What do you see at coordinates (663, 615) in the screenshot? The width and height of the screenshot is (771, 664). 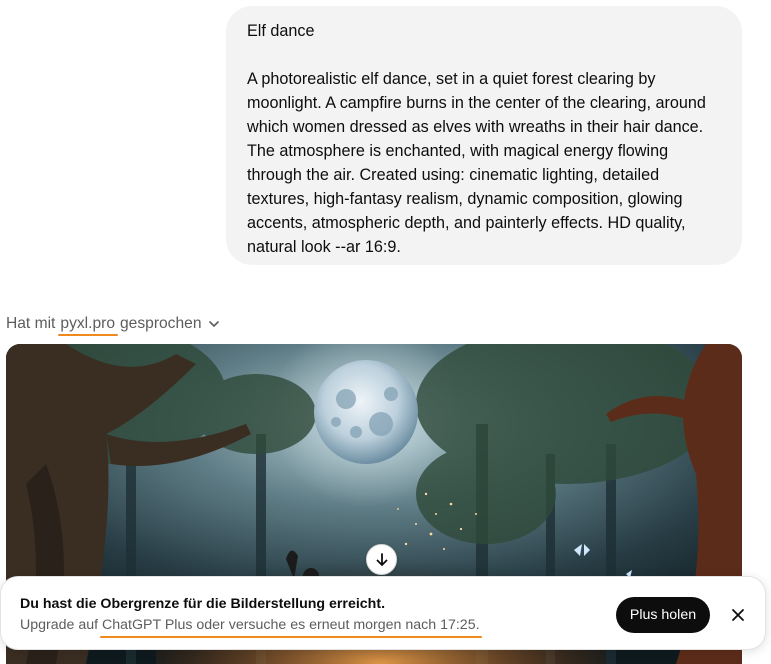 I see `get-plus-button: Plus holen` at bounding box center [663, 615].